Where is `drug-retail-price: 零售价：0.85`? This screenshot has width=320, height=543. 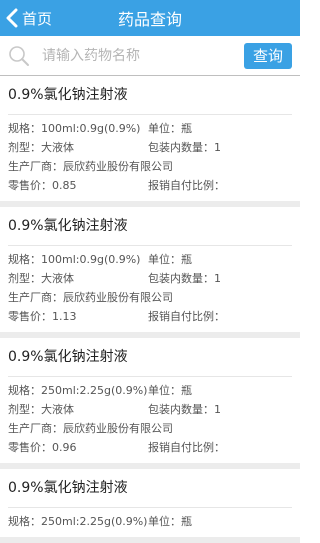
drug-retail-price: 零售价：0.85 is located at coordinates (42, 185).